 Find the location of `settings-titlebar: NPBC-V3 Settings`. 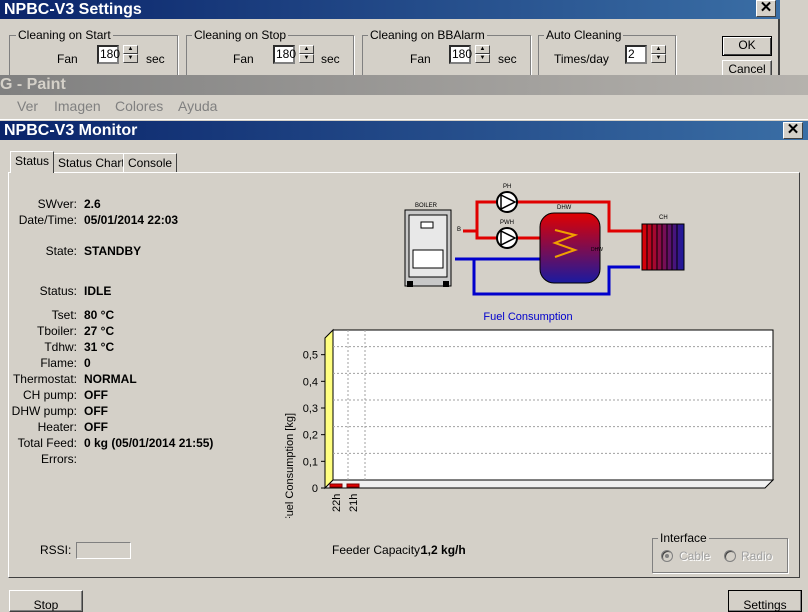

settings-titlebar: NPBC-V3 Settings is located at coordinates (390, 9).